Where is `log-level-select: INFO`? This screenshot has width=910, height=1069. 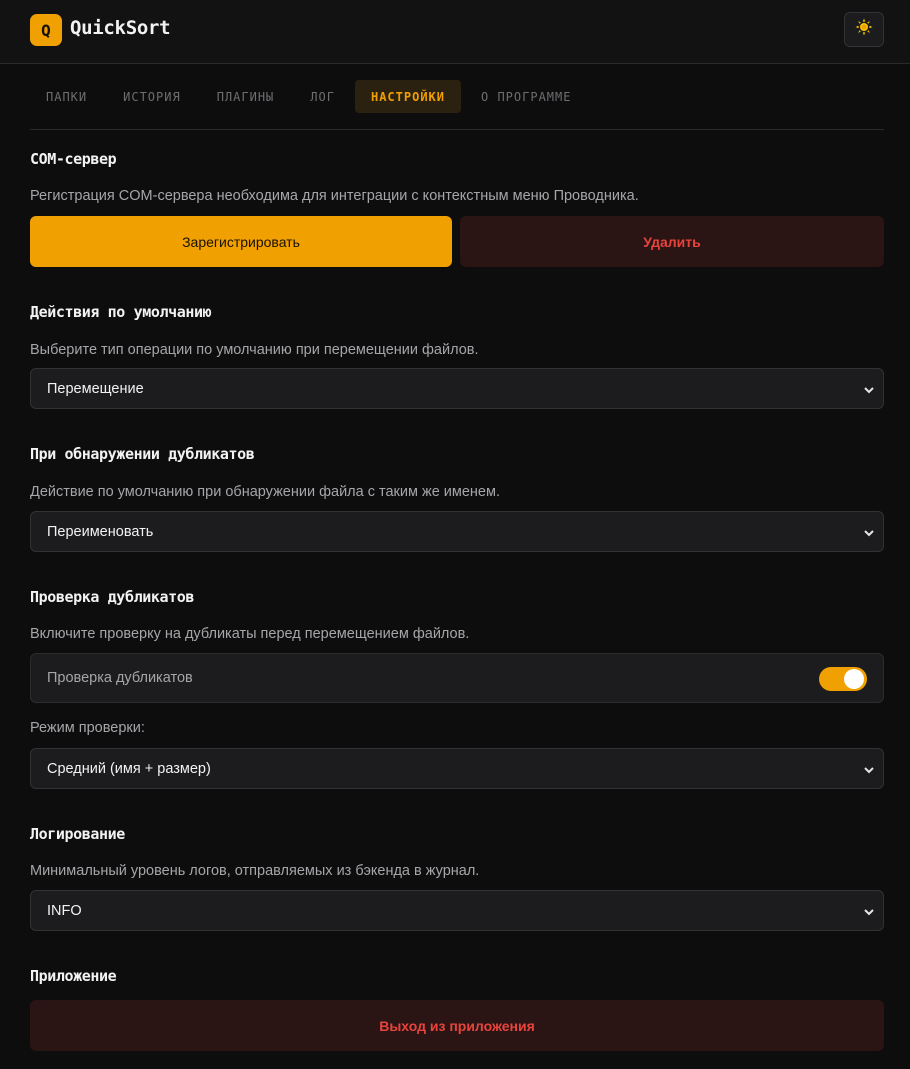 log-level-select: INFO is located at coordinates (457, 910).